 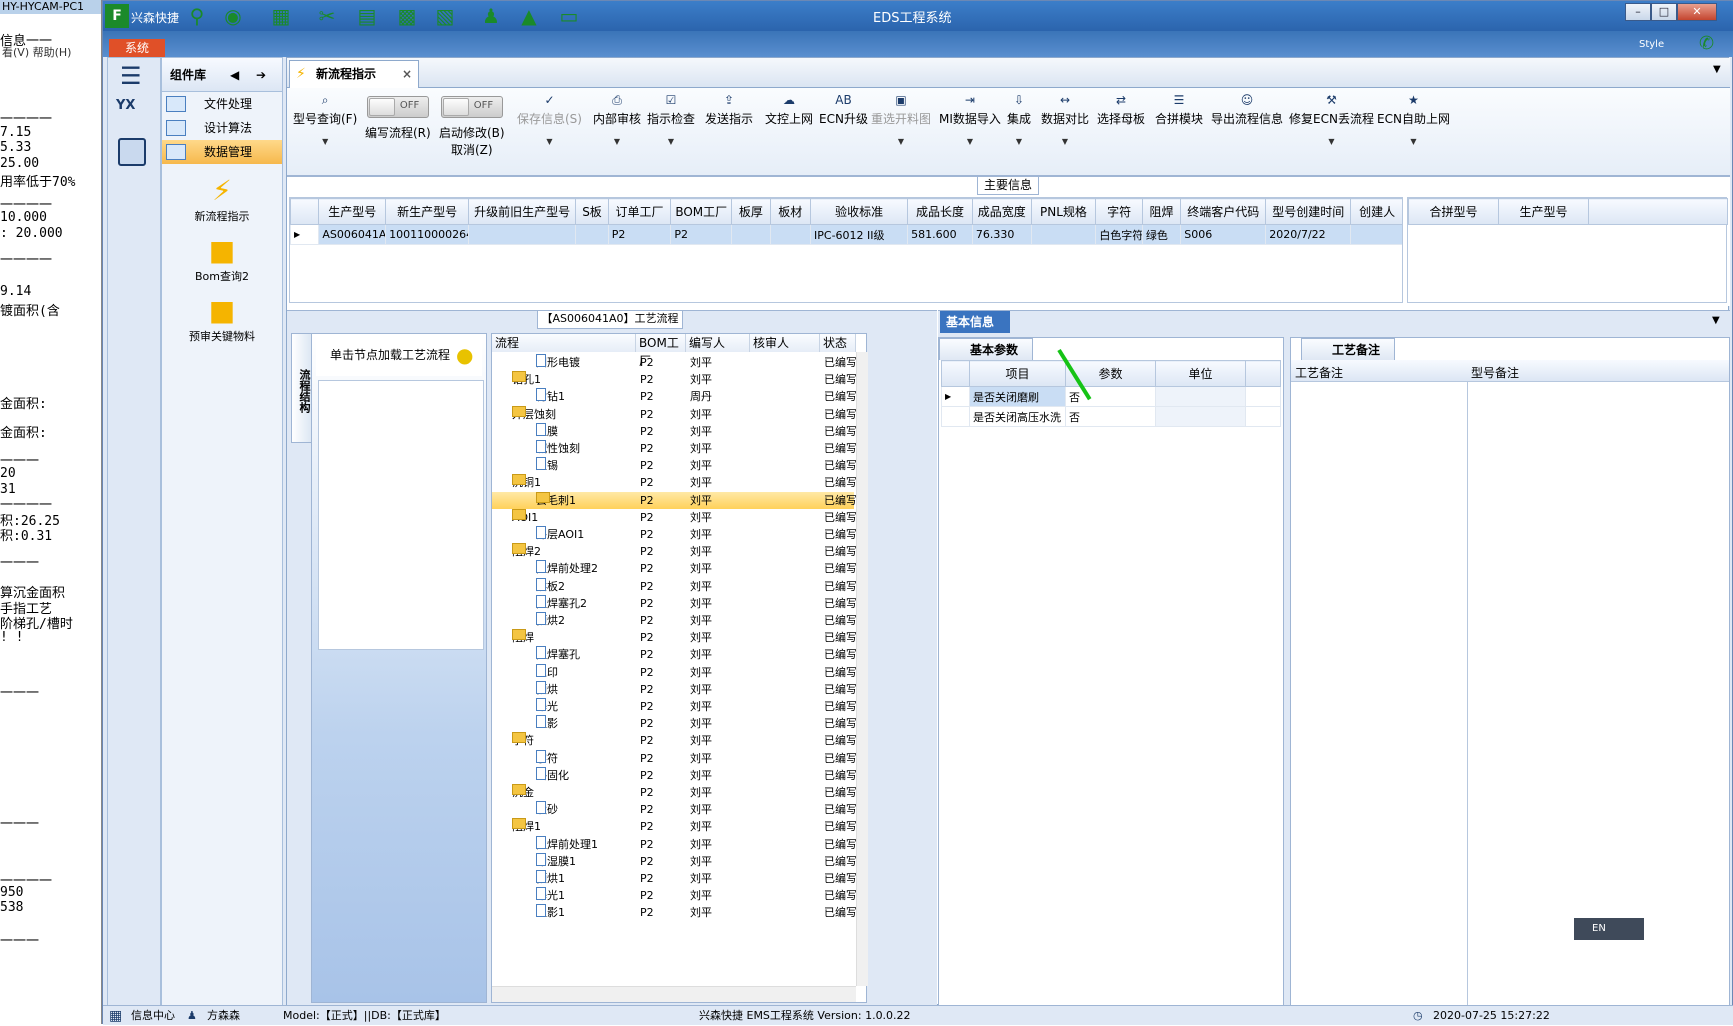 What do you see at coordinates (674, 568) in the screenshot?
I see `tree-row: 阻焊前处理2 P2 刘平 已编写` at bounding box center [674, 568].